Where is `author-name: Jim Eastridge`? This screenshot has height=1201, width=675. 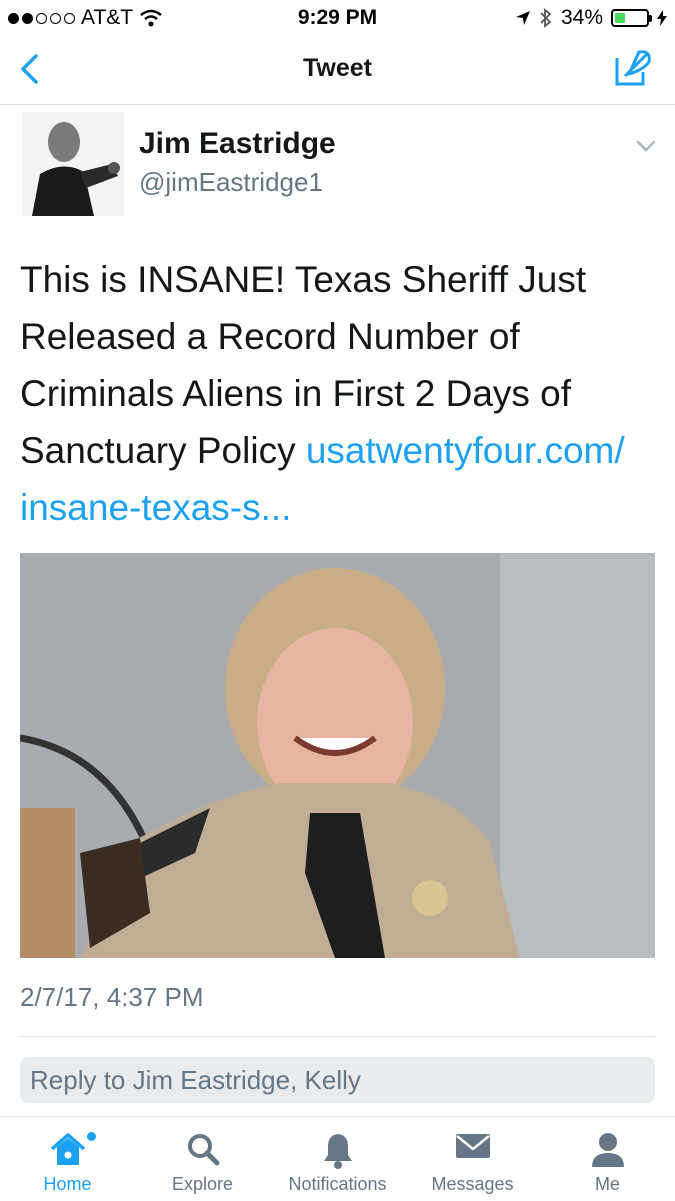 author-name: Jim Eastridge is located at coordinates (237, 144).